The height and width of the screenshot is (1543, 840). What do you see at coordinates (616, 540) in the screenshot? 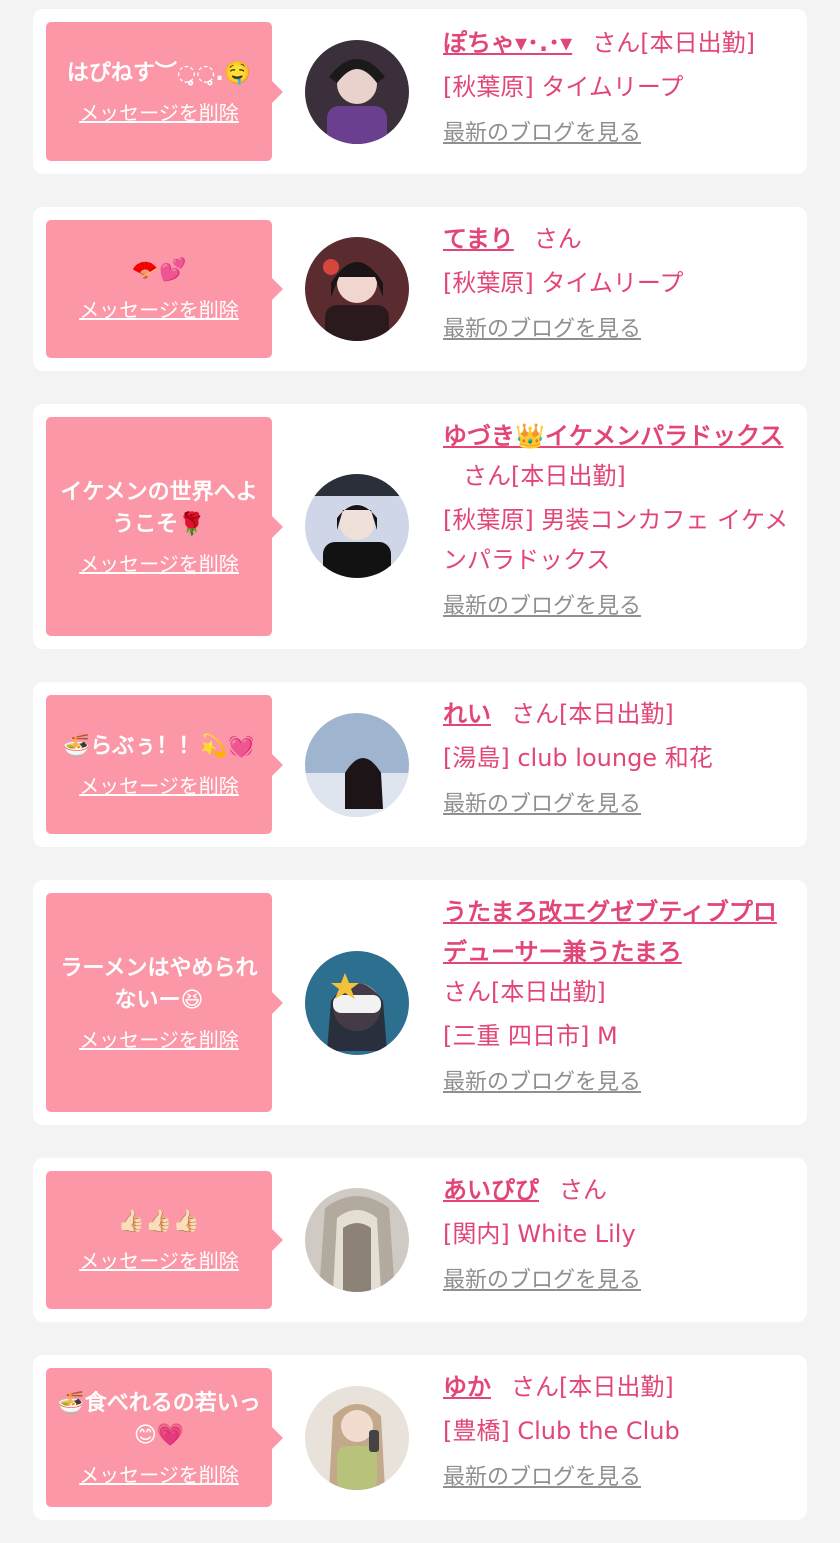
I see `shop-name: [秋葉原] 男装コンカフェ イケメンパラドックス` at bounding box center [616, 540].